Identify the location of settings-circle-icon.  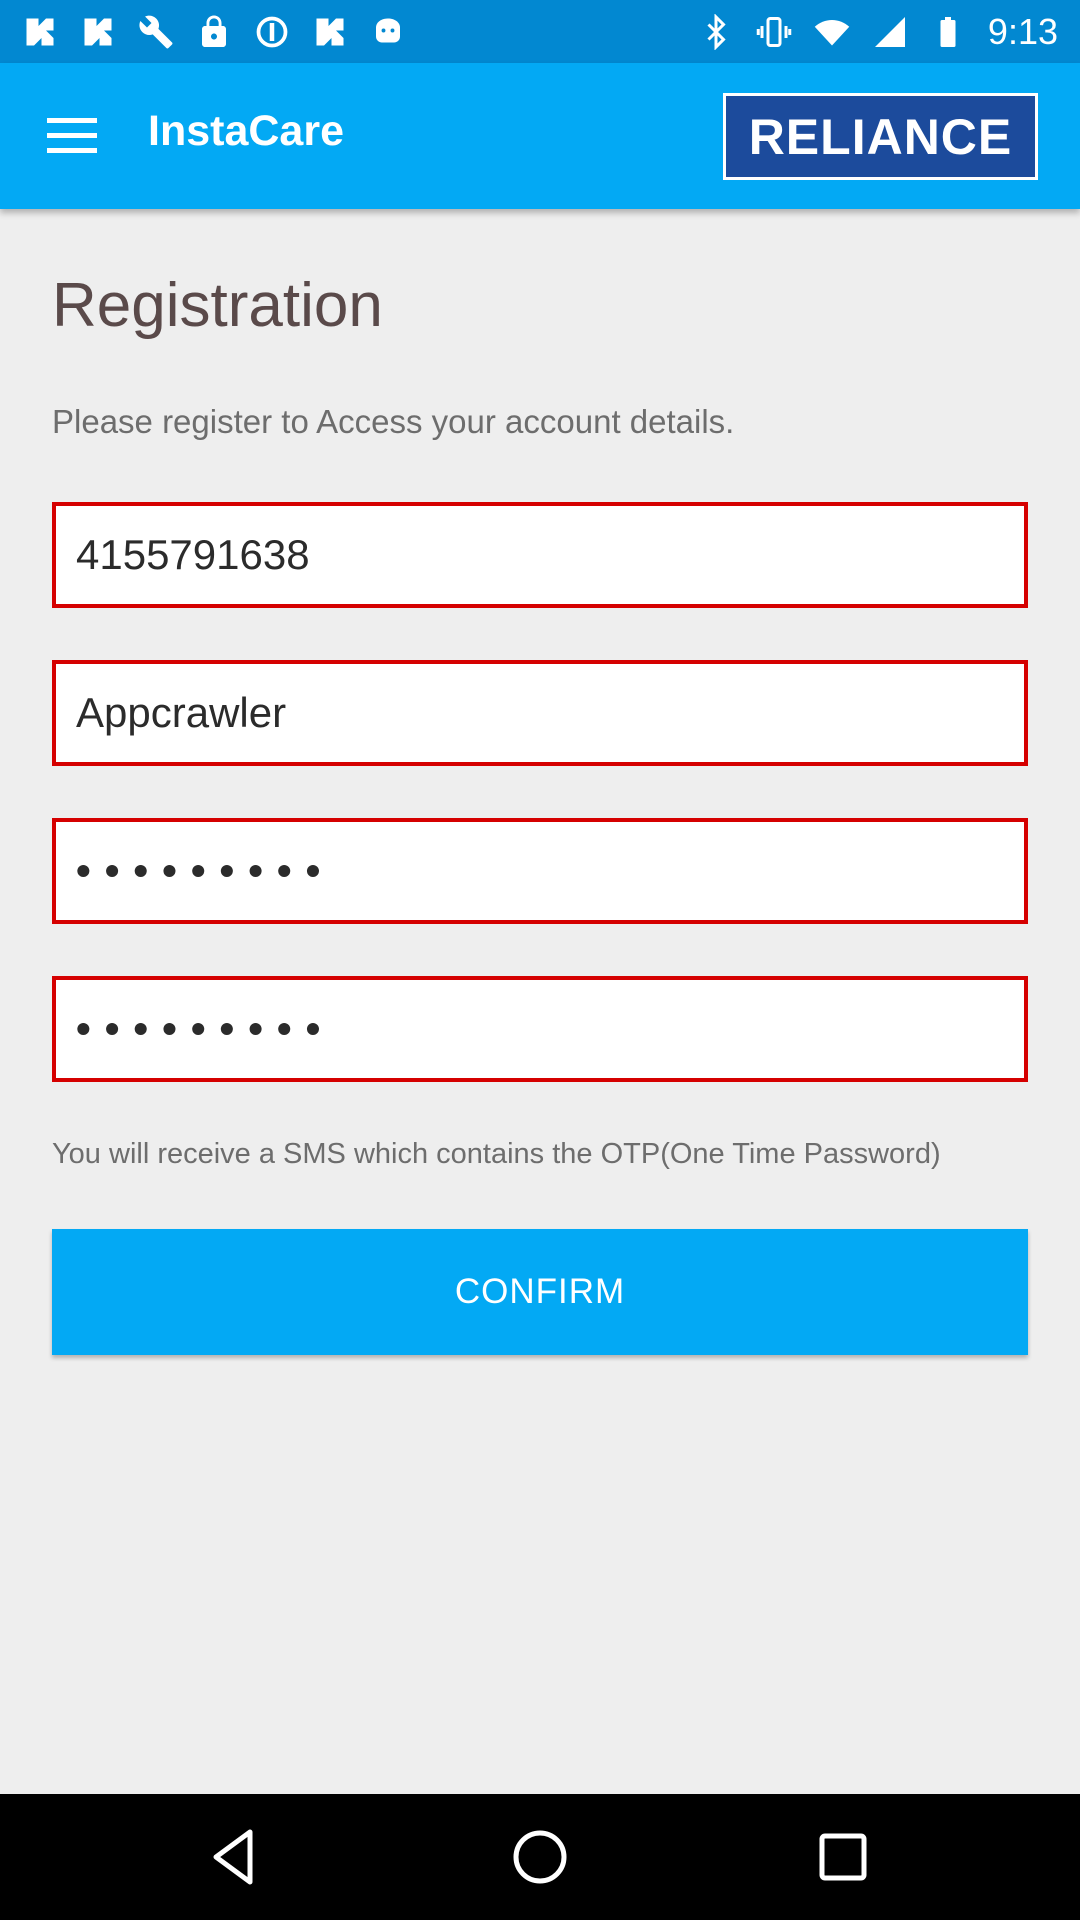
(272, 31).